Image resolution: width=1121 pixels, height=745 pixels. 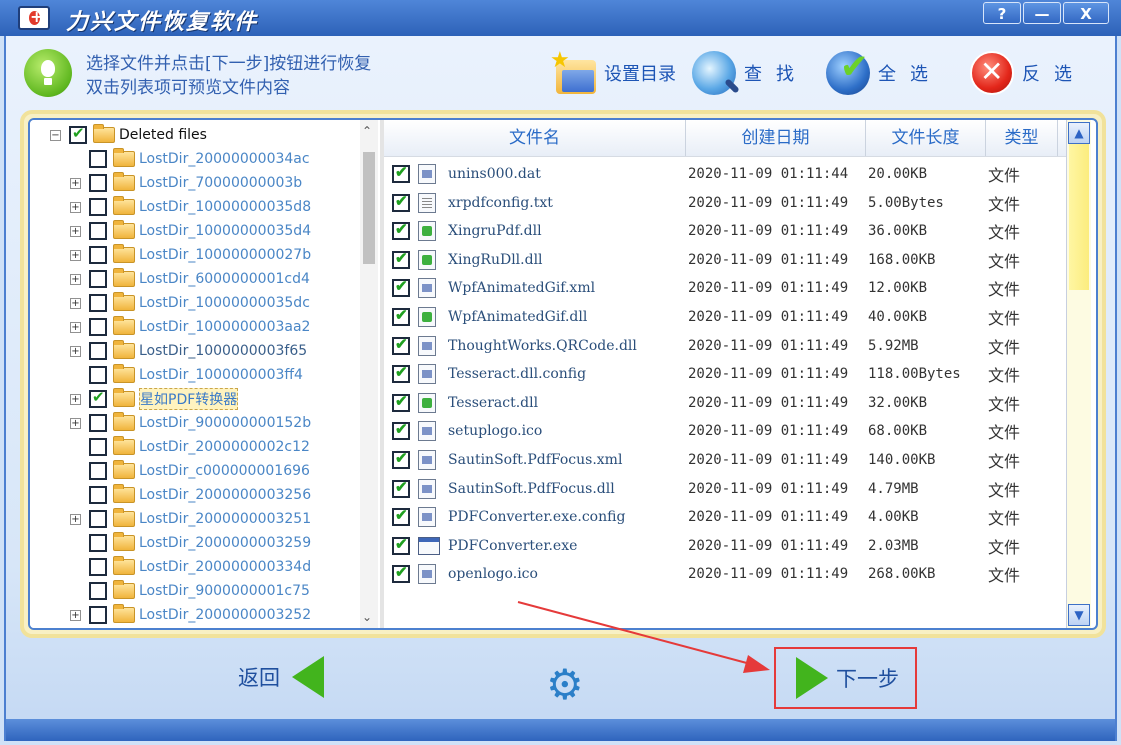 I want to click on close-button: X, so click(x=1086, y=13).